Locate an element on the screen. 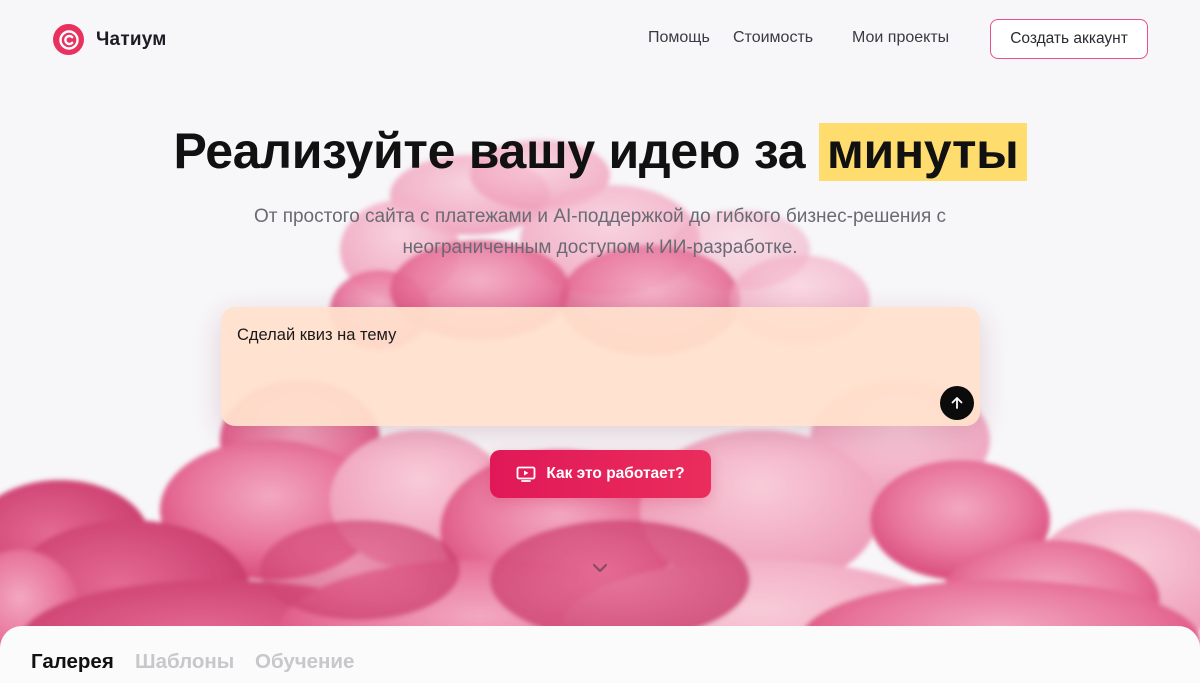  tab-gallery: Галерея is located at coordinates (72, 662).